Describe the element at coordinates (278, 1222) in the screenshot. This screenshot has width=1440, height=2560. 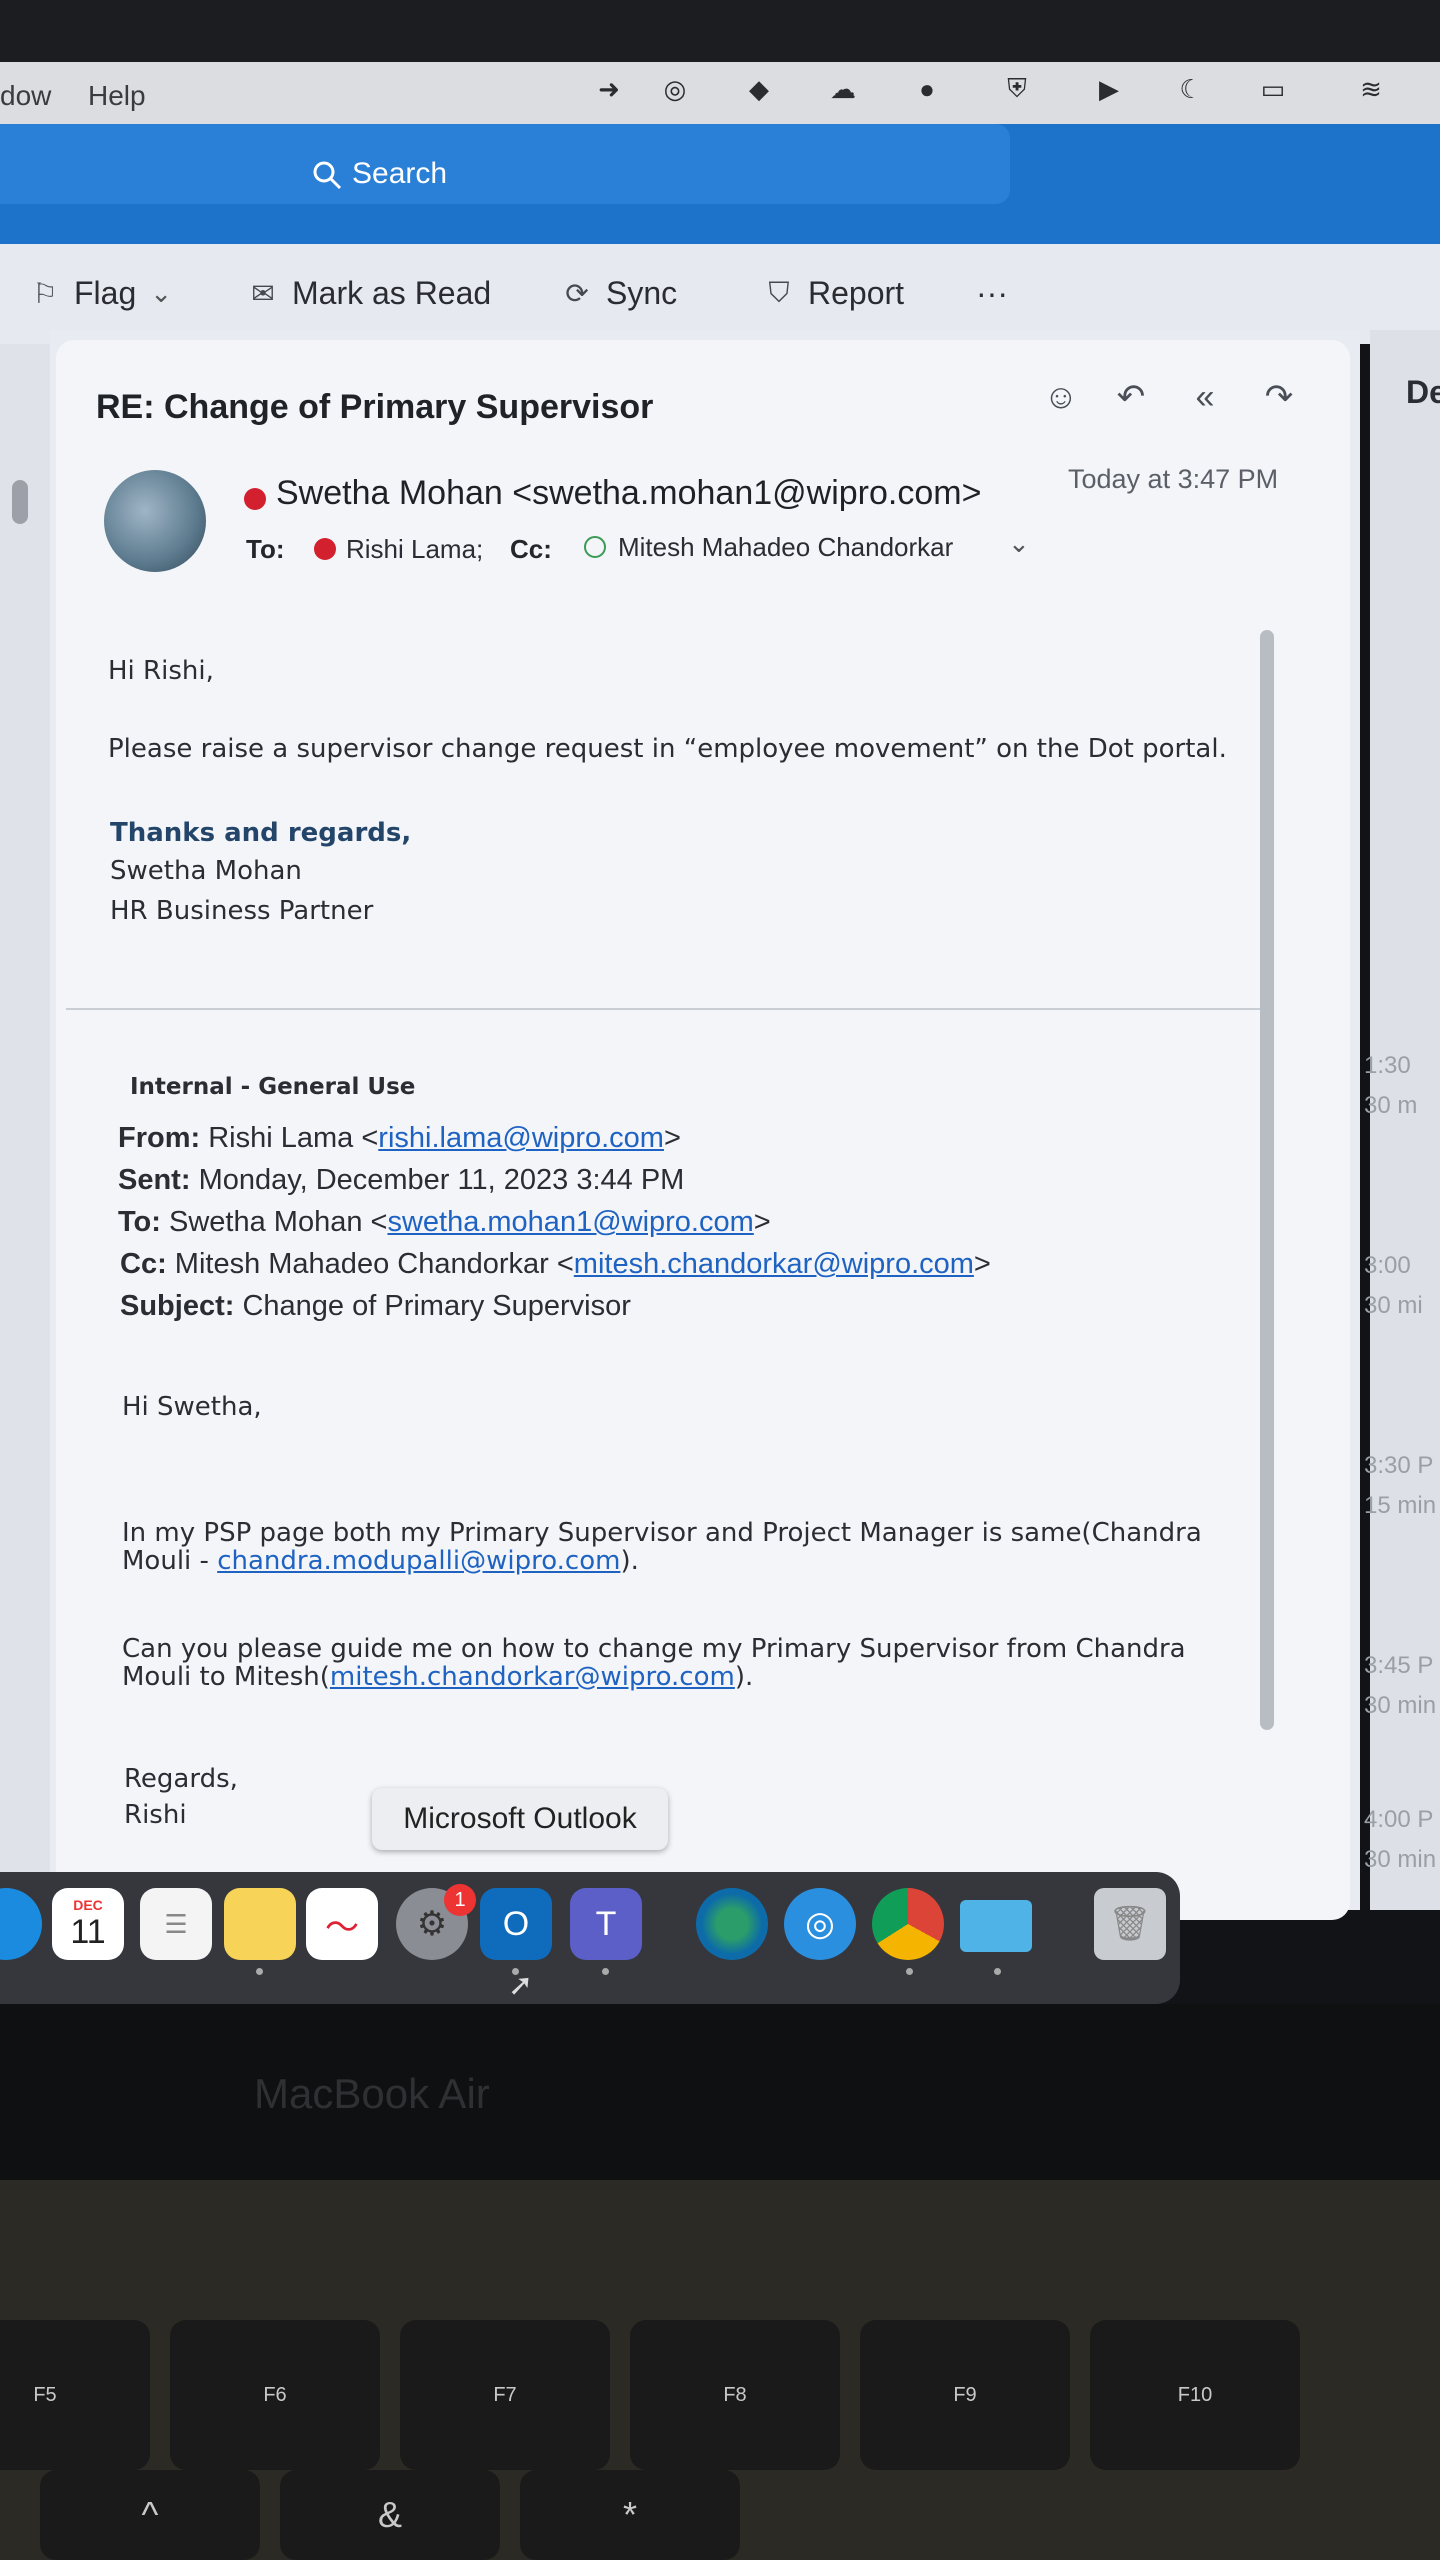
I see `quoted-to-name: Swetha Mohan <` at that location.